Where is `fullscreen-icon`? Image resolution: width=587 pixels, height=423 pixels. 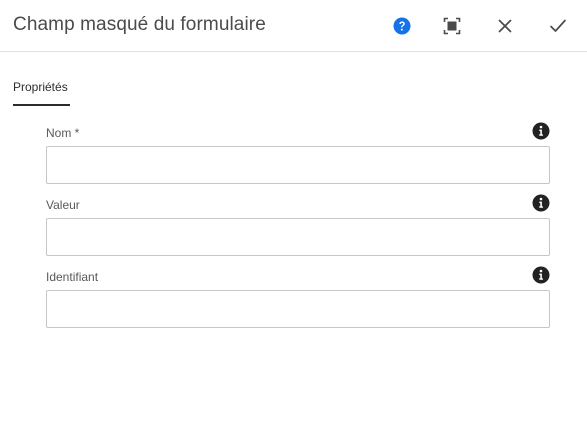 fullscreen-icon is located at coordinates (452, 26).